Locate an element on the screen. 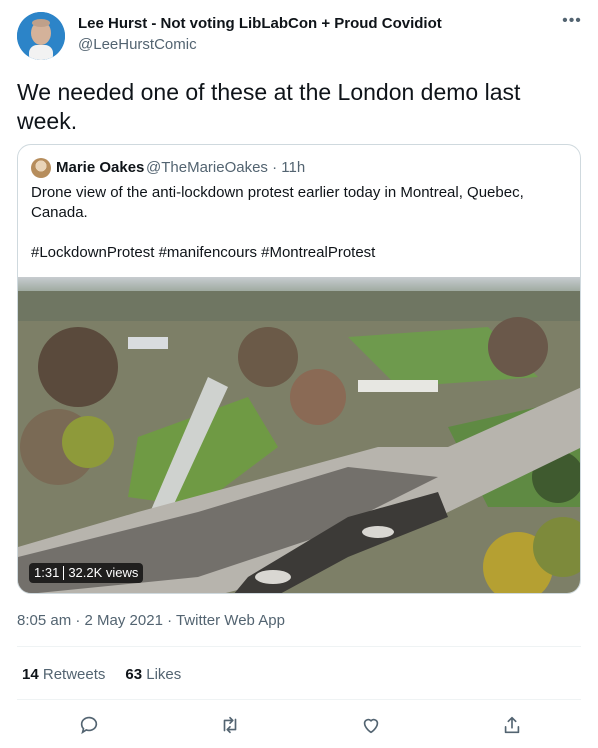  quoted-avatar is located at coordinates (41, 168).